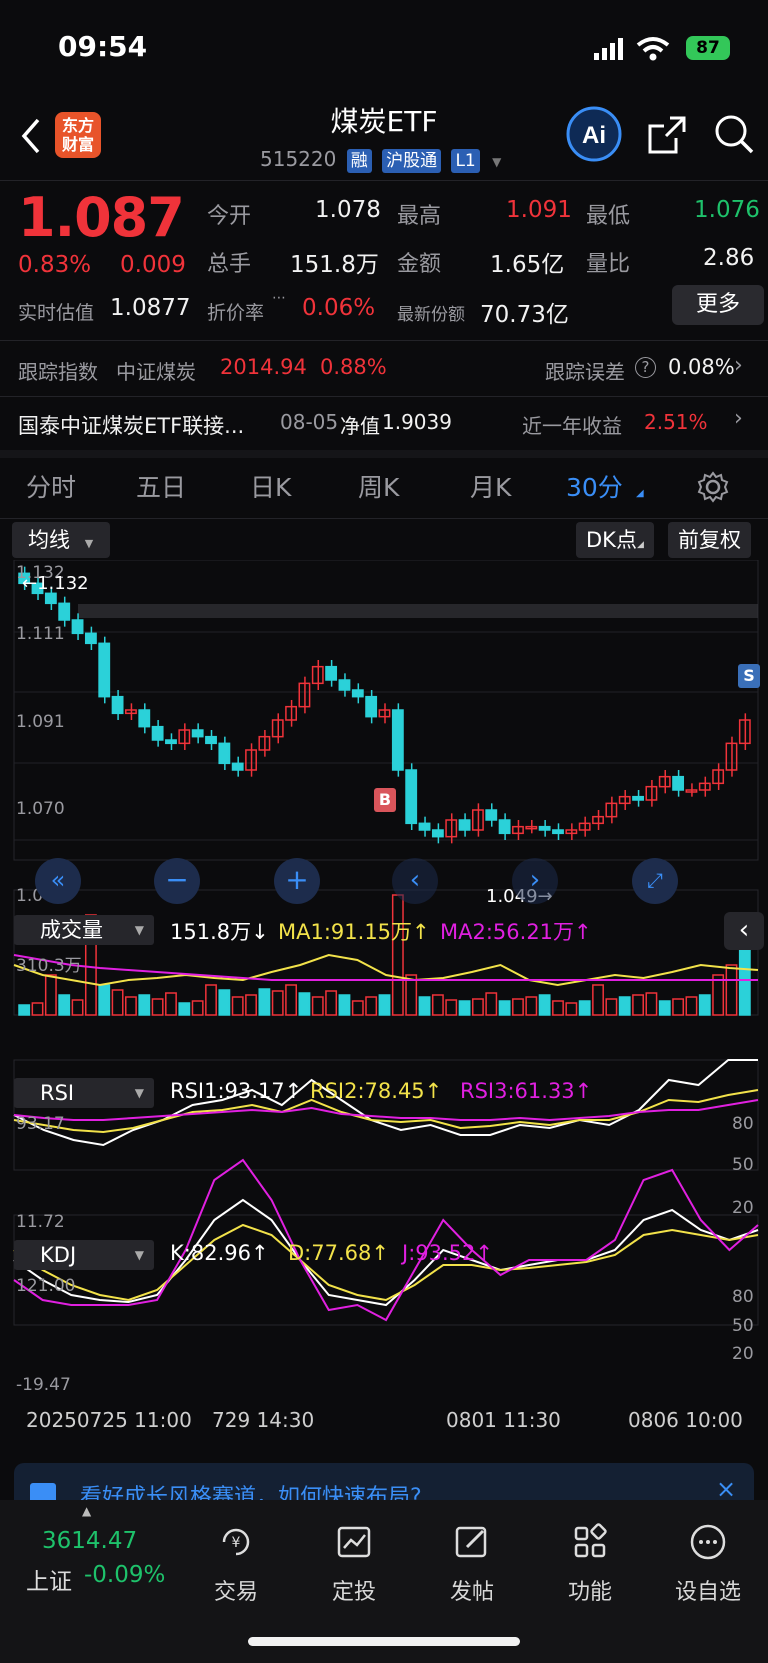  I want to click on open-label: 今开, so click(229, 216).